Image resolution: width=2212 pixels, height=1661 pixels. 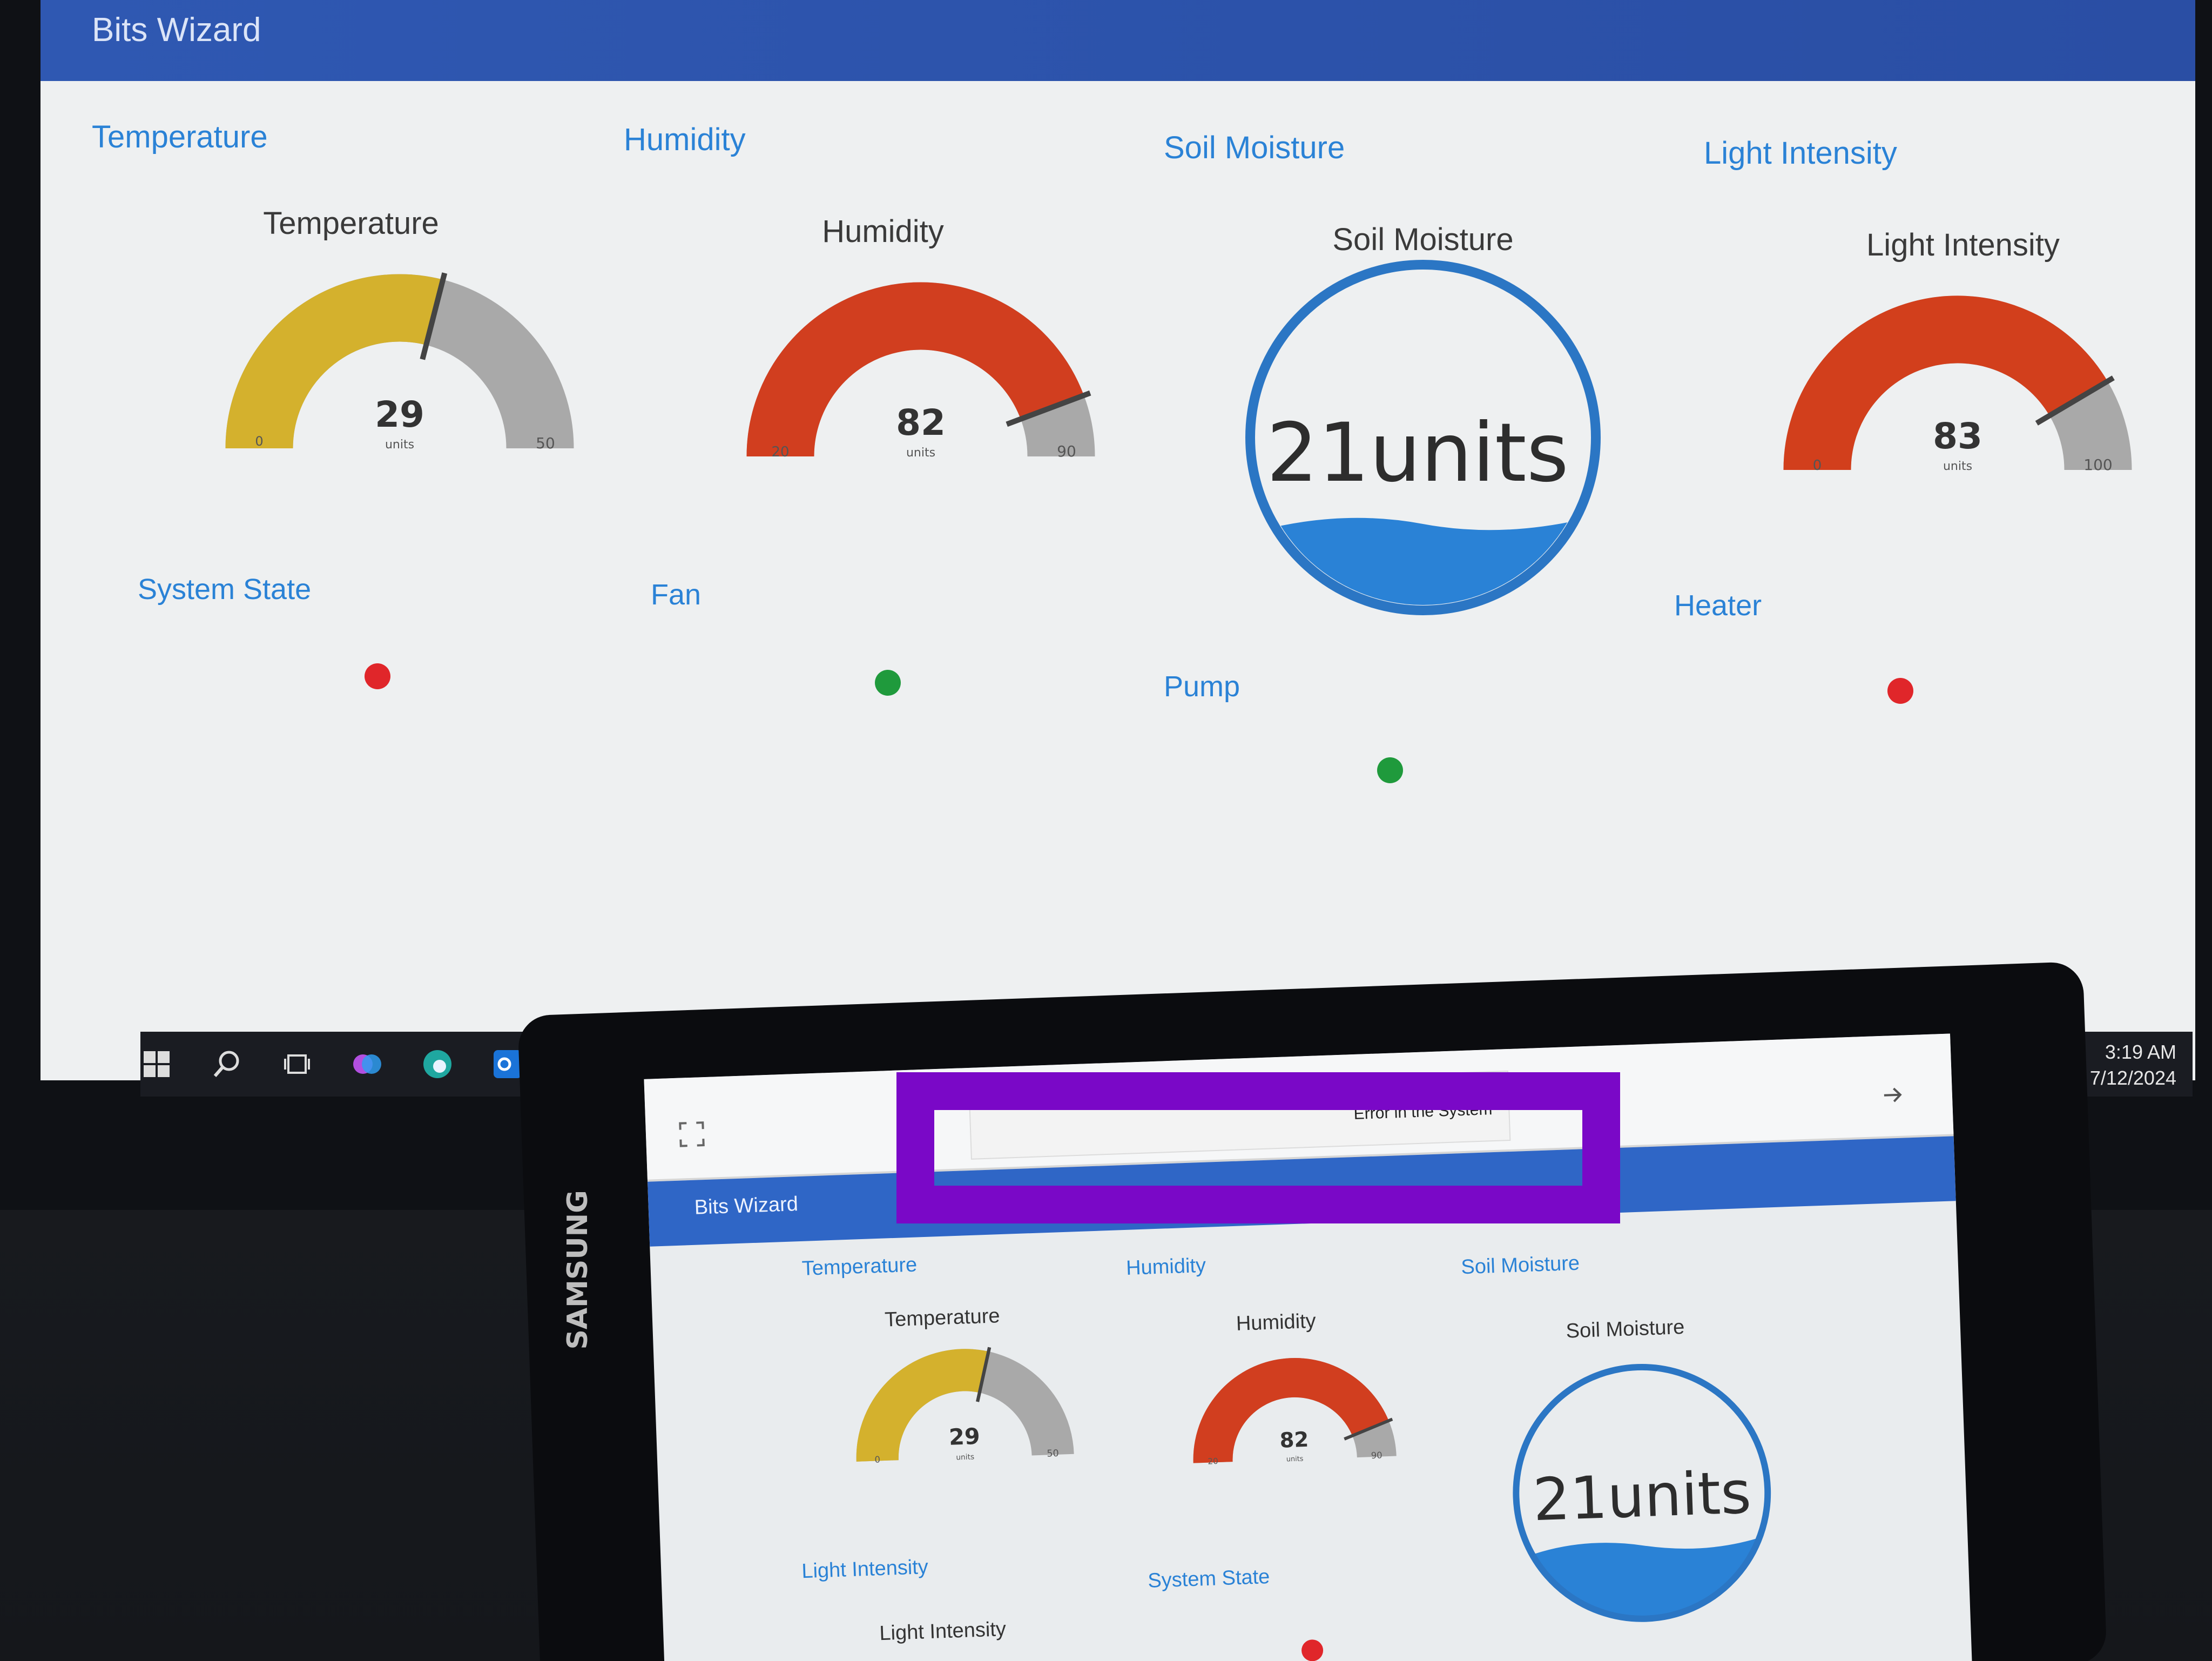 I want to click on group-humidity: Humidity Humidity 82 units 20 90, so click(x=883, y=392).